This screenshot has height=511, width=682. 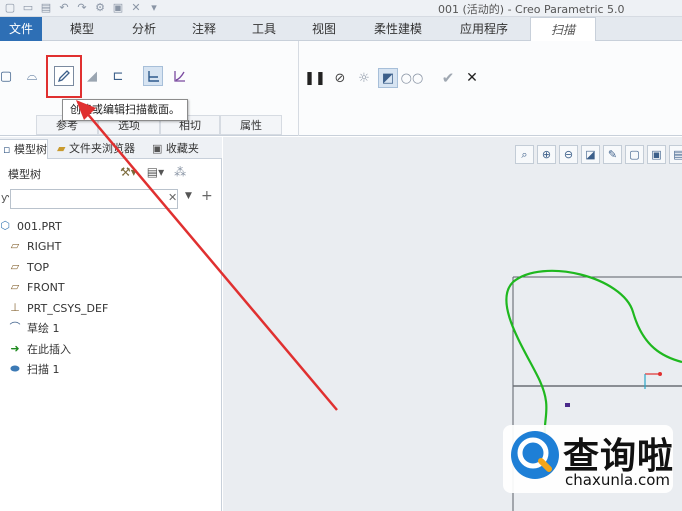 What do you see at coordinates (101, 148) in the screenshot?
I see `tab-folder-browser-label: 文件夹浏览器` at bounding box center [101, 148].